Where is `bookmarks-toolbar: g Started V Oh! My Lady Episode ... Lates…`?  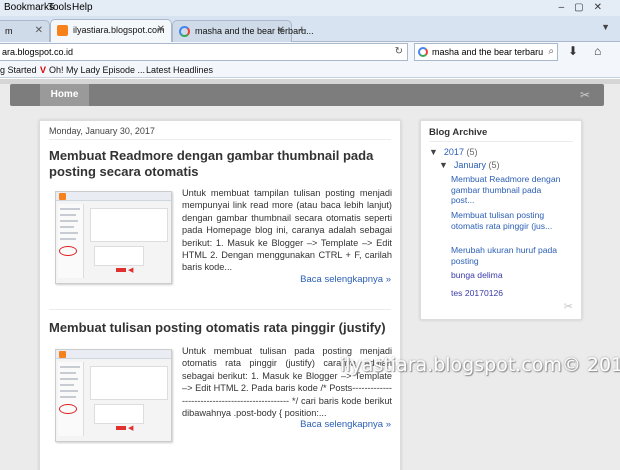
bookmarks-toolbar: g Started V Oh! My Lady Episode ... Lates… is located at coordinates (310, 70).